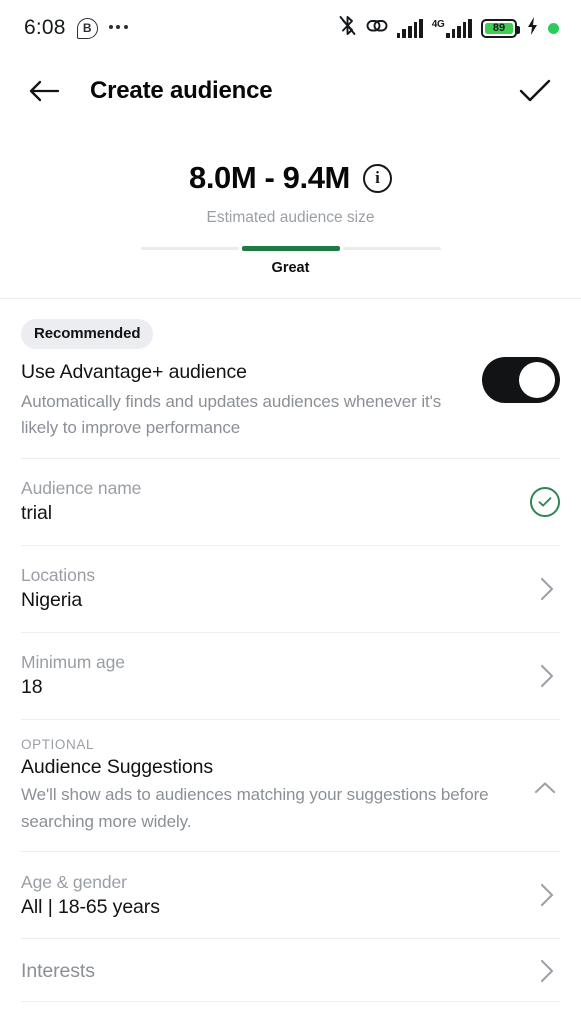 The height and width of the screenshot is (1024, 581). What do you see at coordinates (438, 24) in the screenshot?
I see `network-type-label: 4G` at bounding box center [438, 24].